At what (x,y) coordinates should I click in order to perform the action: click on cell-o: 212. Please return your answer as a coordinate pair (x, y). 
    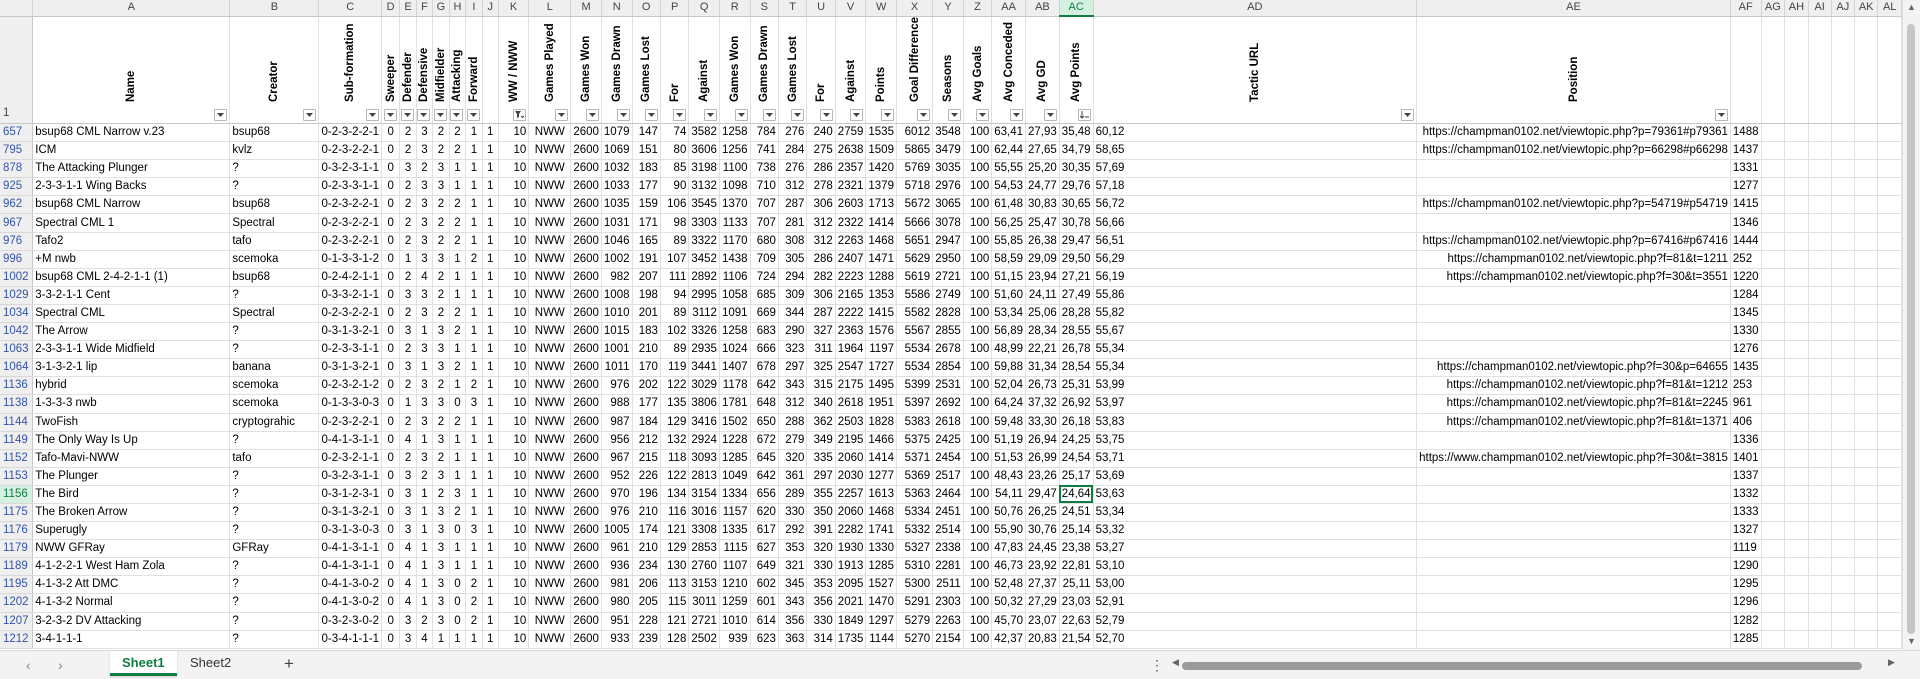
    Looking at the image, I should click on (646, 440).